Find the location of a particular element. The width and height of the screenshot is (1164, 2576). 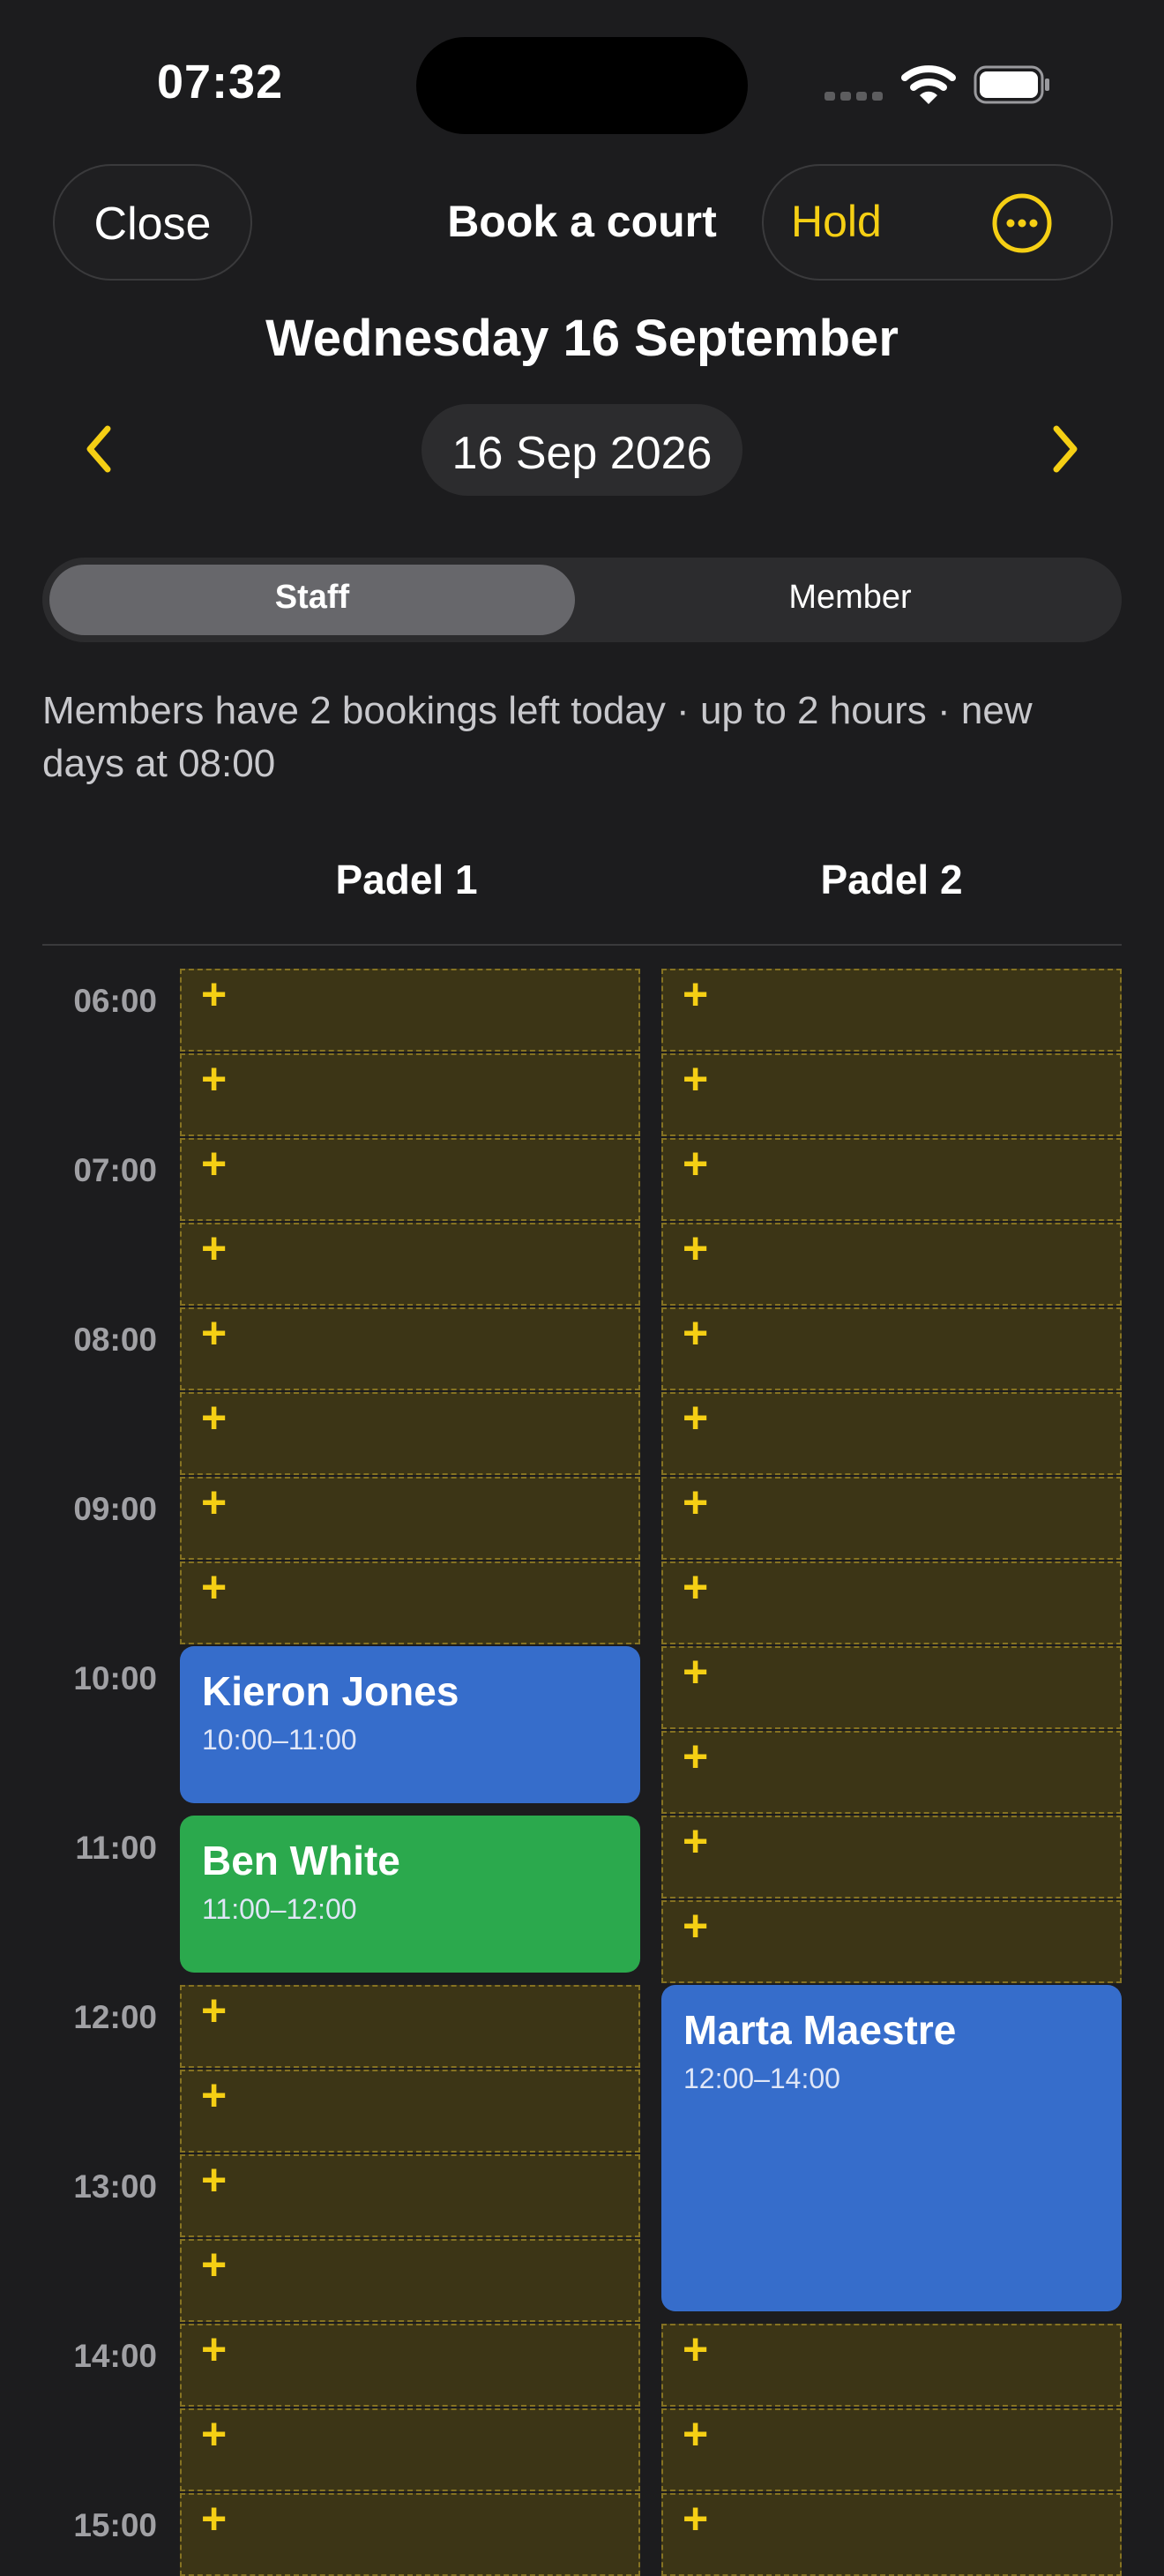

booking-card: Kieron Jones 10:00–11:00 is located at coordinates (410, 1725).